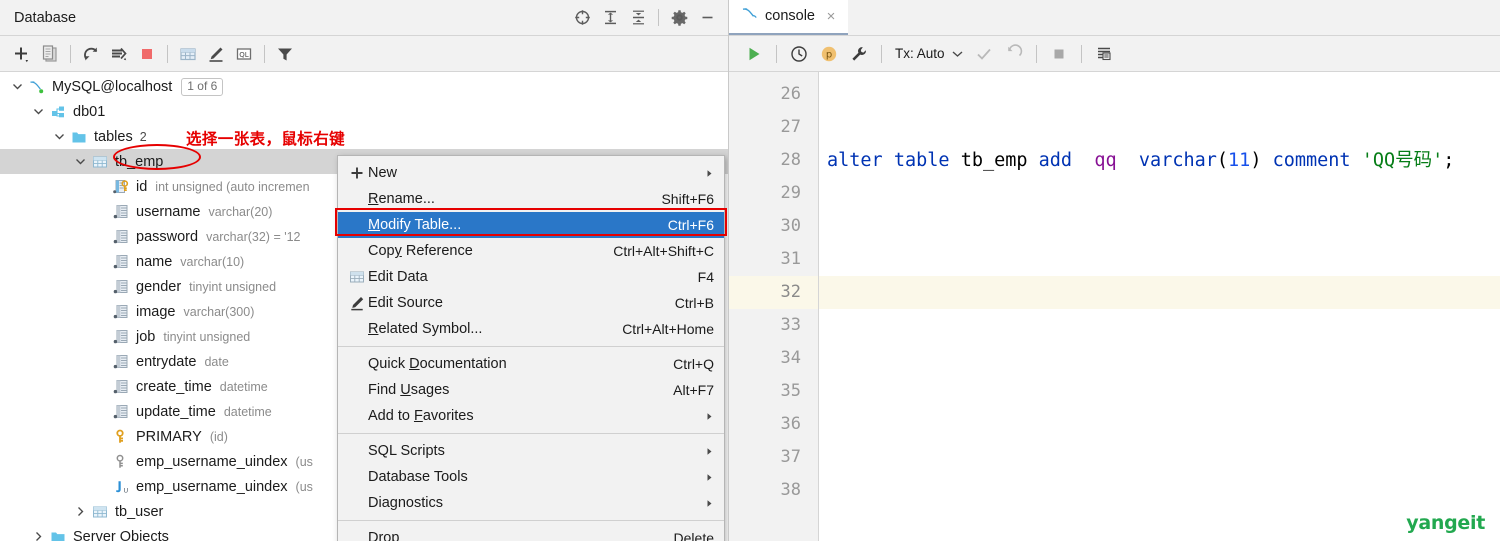 This screenshot has height=541, width=1500. Describe the element at coordinates (119, 54) in the screenshot. I see `sync-schema-icon` at that location.